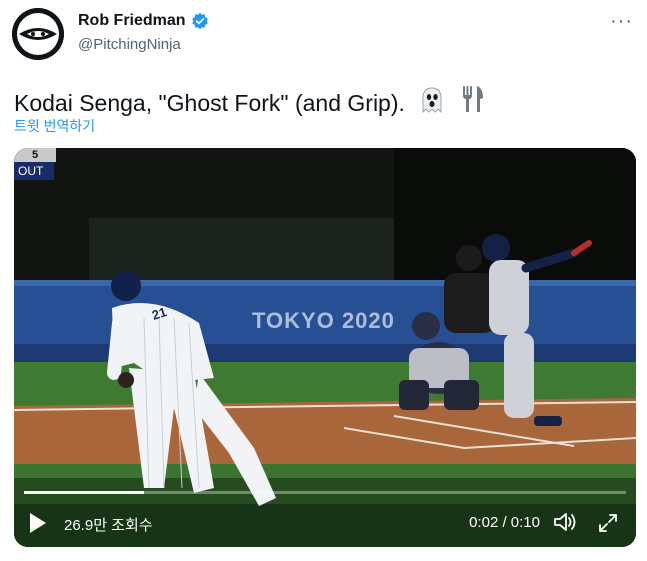  I want to click on wall-sign-text: TOKYO 2020, so click(323, 320).